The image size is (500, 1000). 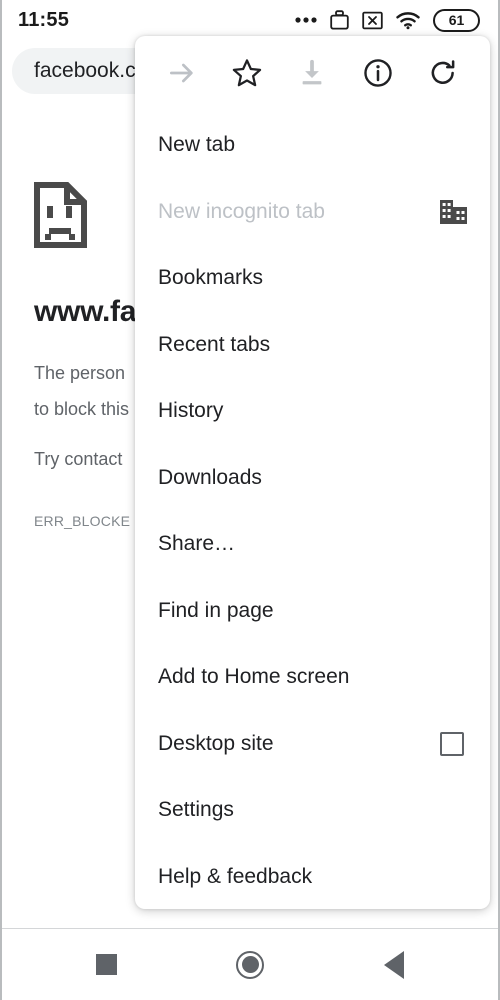 I want to click on menu-item-downloads: Downloads, so click(x=312, y=478).